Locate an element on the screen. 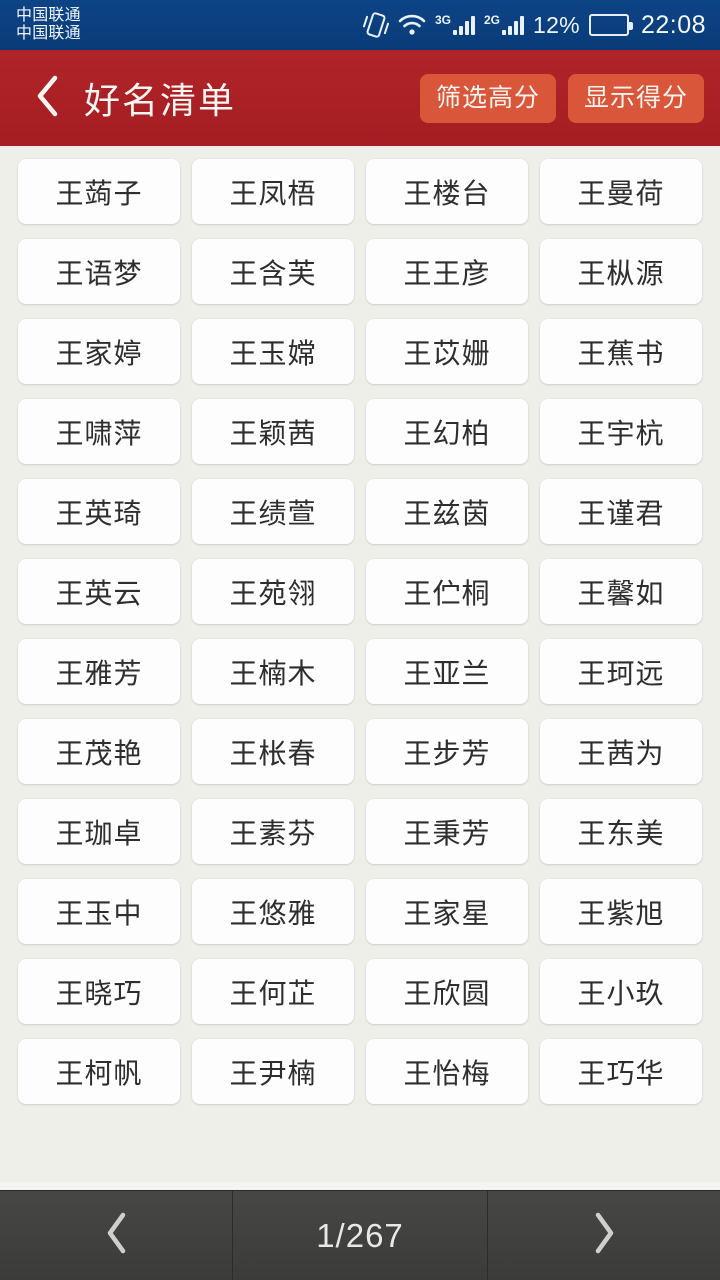 The width and height of the screenshot is (720, 1280). signal-sim1: 3G is located at coordinates (454, 24).